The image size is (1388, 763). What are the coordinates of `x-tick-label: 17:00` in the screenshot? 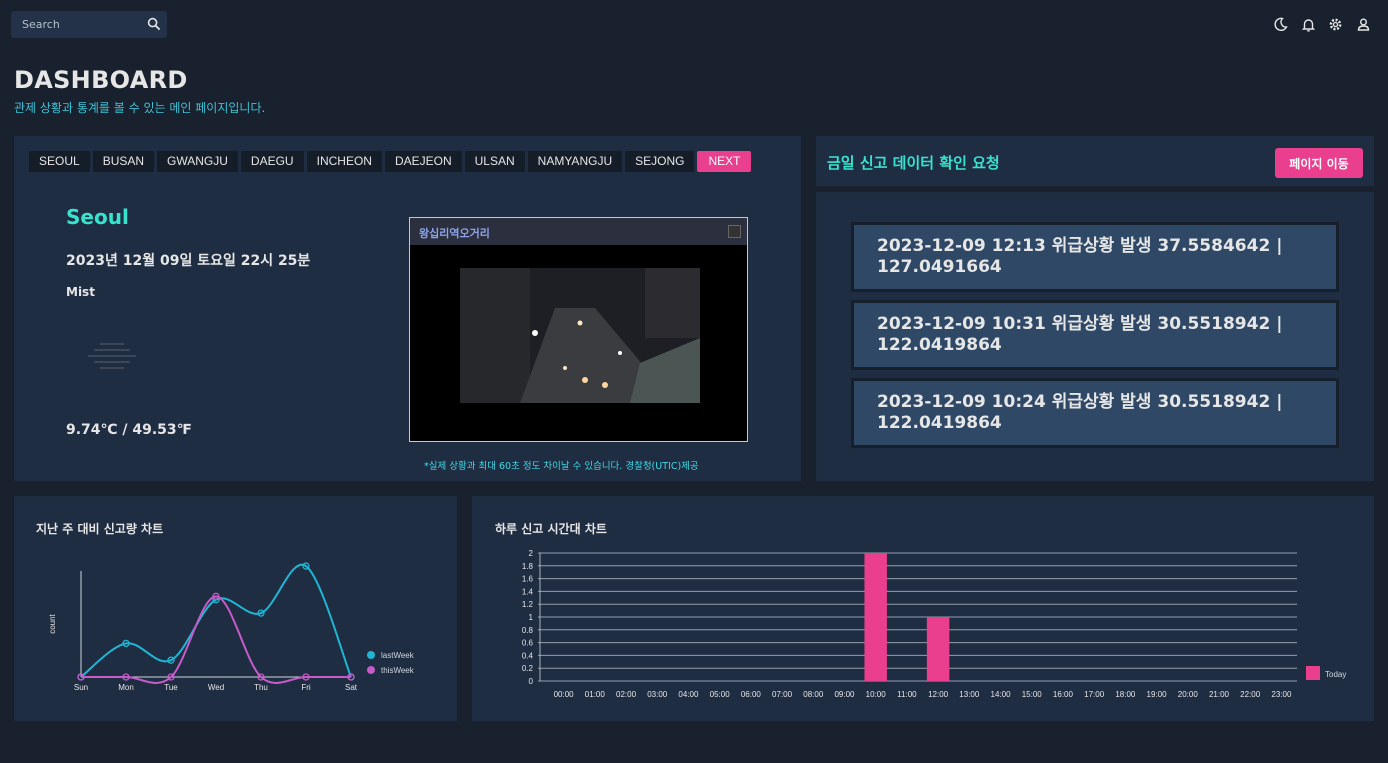 It's located at (1094, 694).